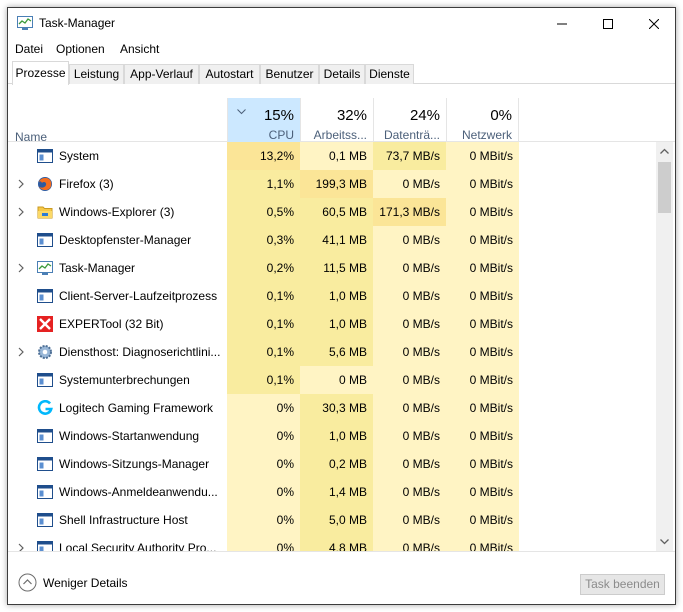  I want to click on disk-cell: 73,7 MB/s, so click(409, 156).